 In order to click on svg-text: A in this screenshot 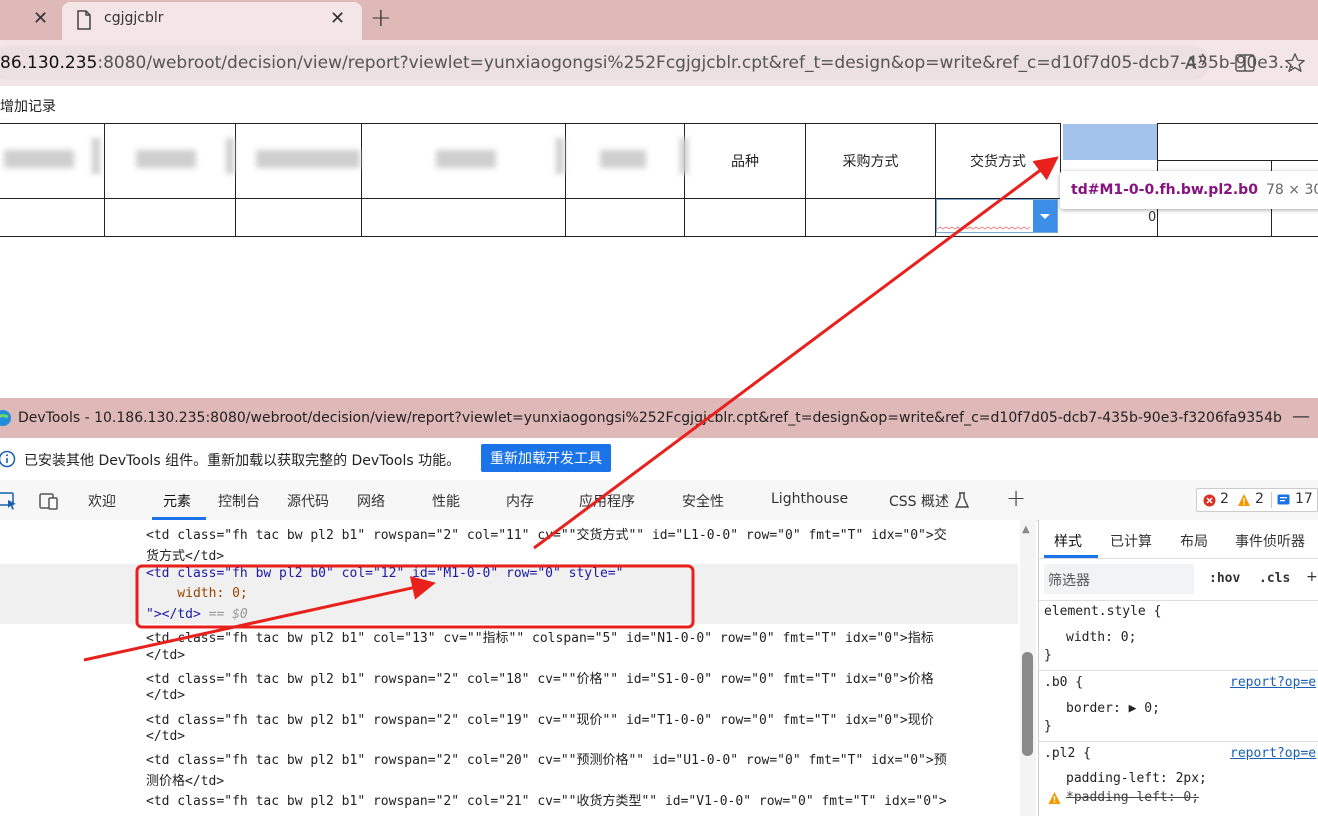, I will do `click(1191, 64)`.